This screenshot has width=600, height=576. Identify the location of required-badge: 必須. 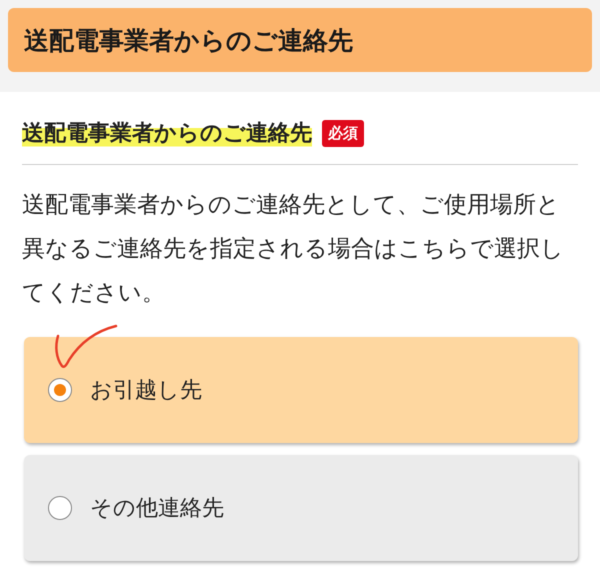
(343, 133).